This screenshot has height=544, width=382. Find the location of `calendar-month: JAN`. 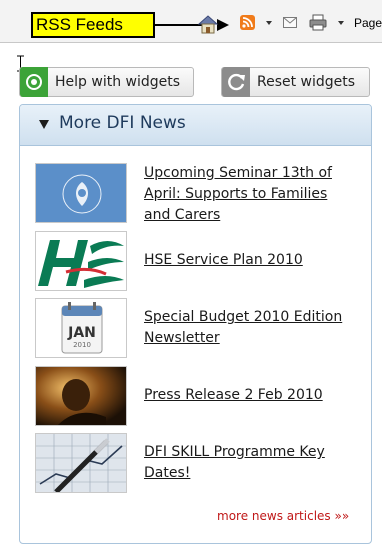

calendar-month: JAN is located at coordinates (82, 333).